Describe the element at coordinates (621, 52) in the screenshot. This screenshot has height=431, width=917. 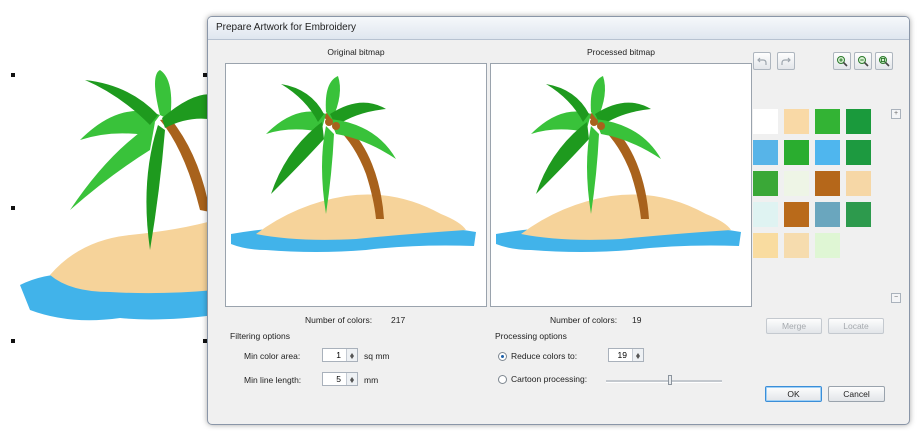
I see `processed-bitmap-title: Processed bitmap` at that location.